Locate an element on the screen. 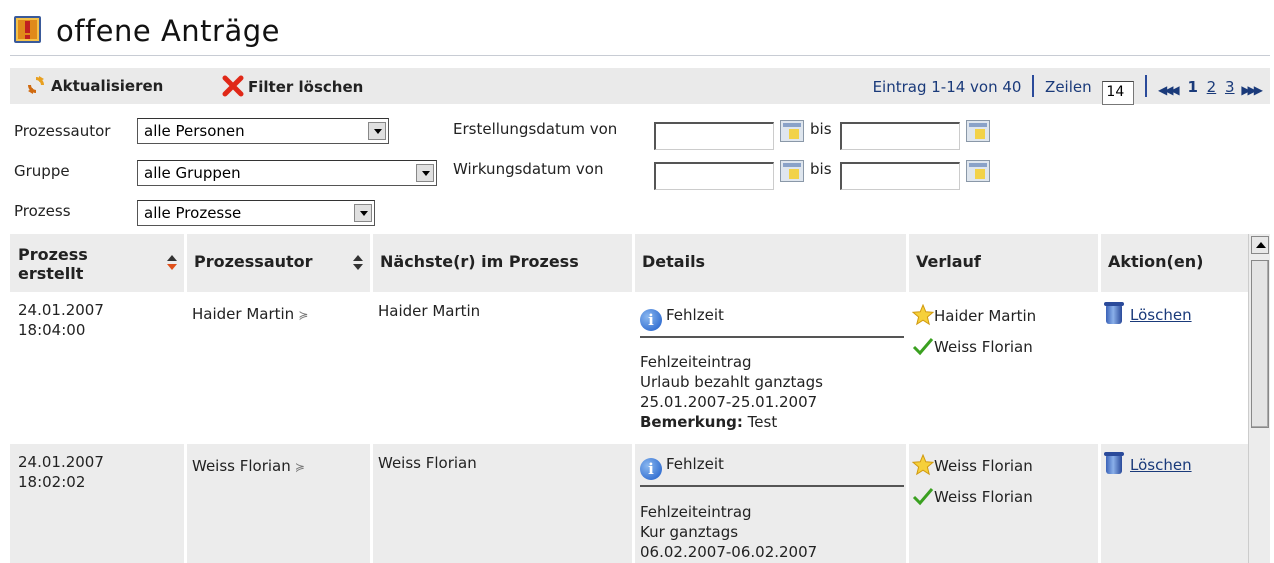  refresh-button: Aktualisieren is located at coordinates (94, 85).